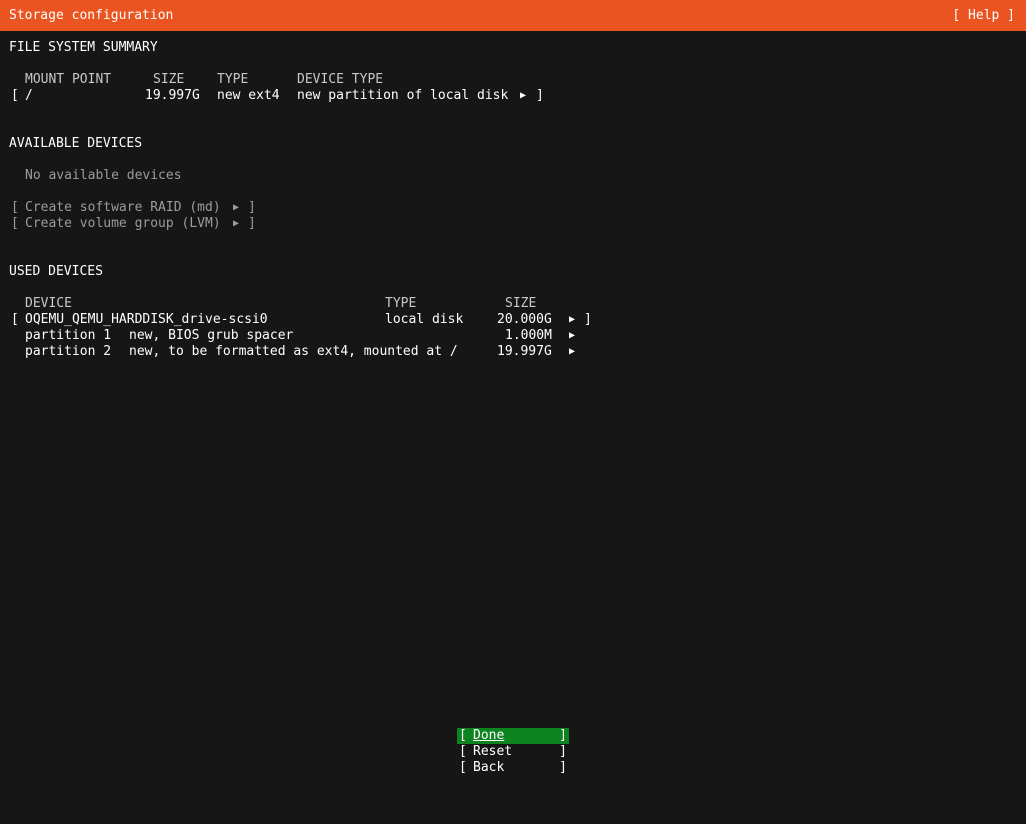 The image size is (1026, 824). I want to click on partition-size: 19.997G, so click(524, 351).